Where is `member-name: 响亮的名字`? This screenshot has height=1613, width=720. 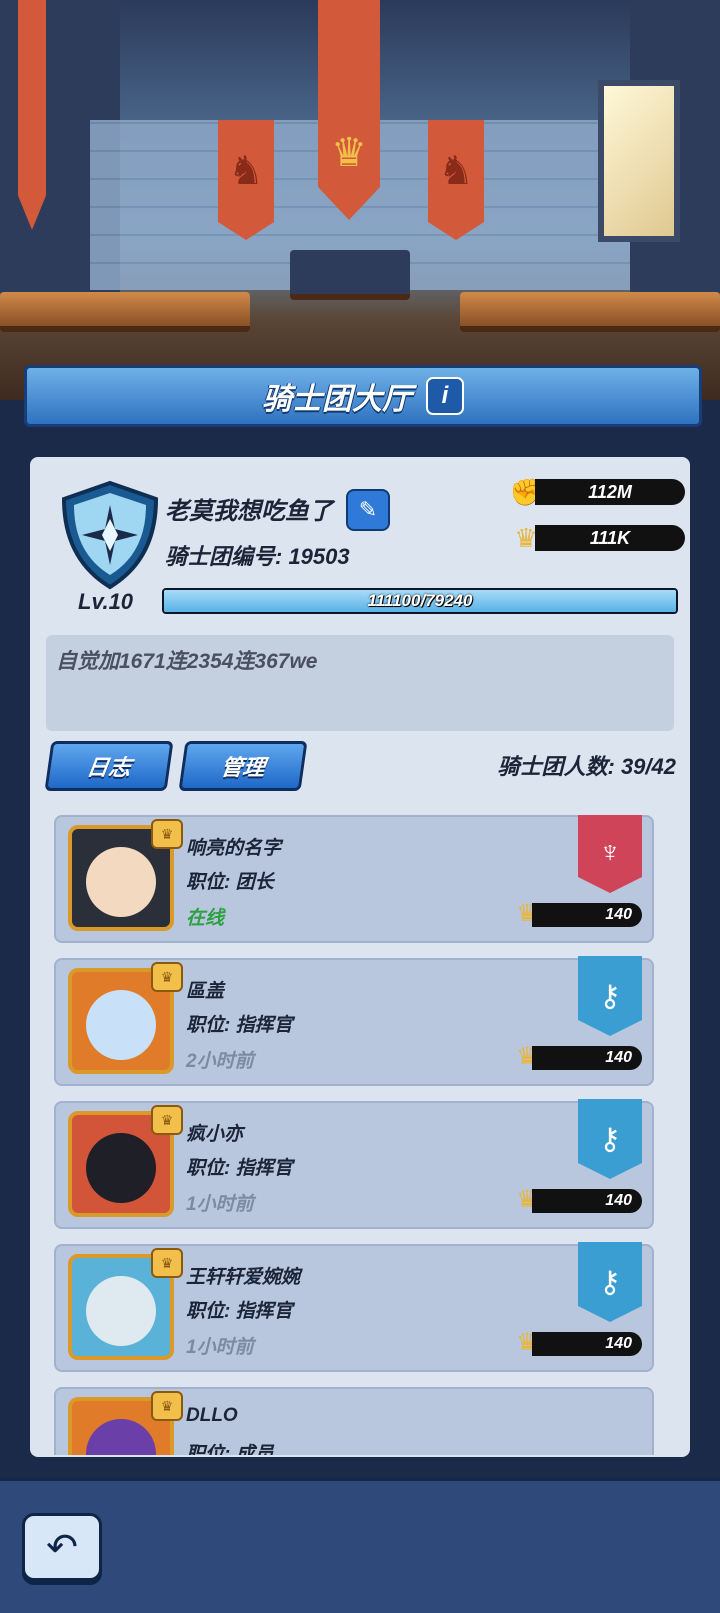
member-name: 响亮的名字 is located at coordinates (234, 848).